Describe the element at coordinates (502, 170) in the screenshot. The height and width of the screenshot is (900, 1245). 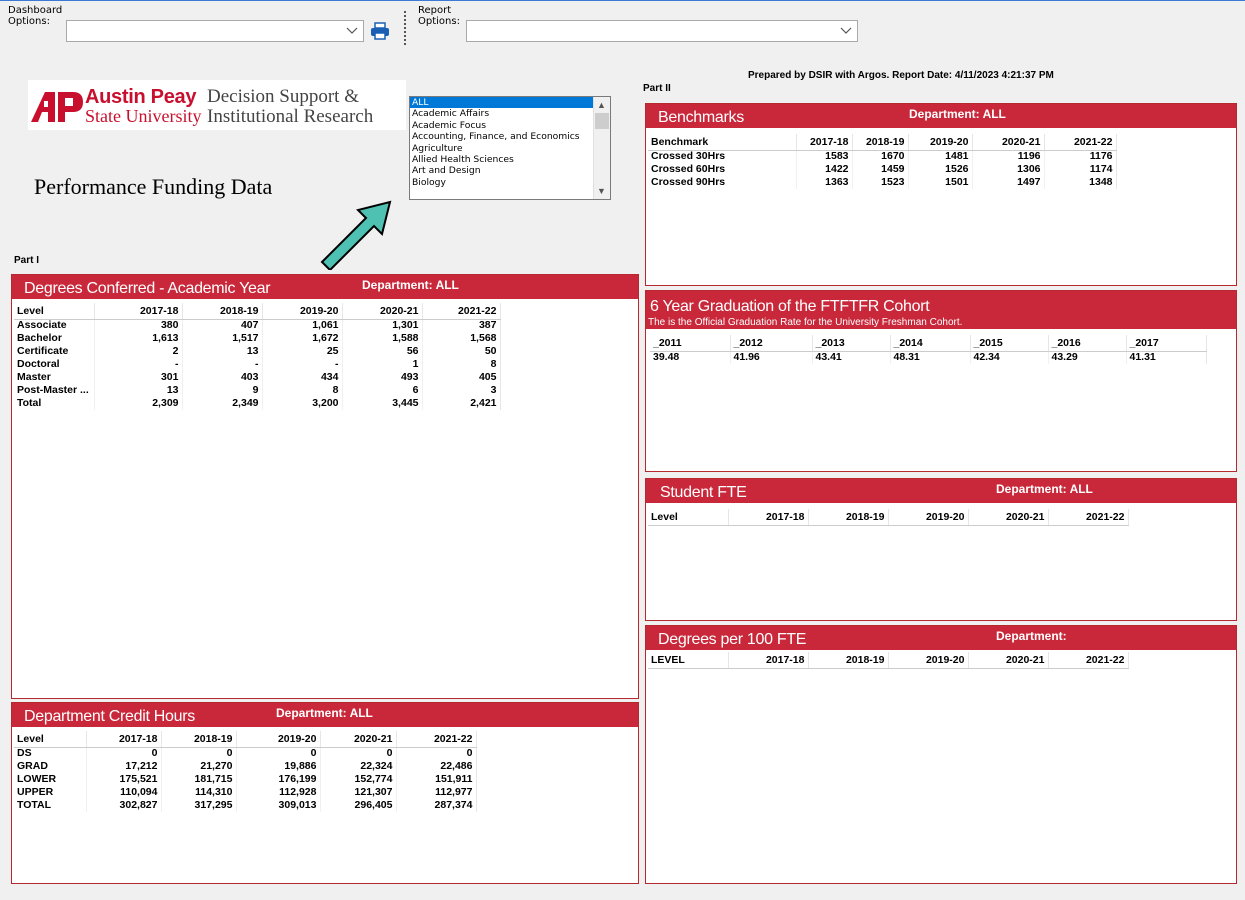
I see `list-item: Art and Design` at that location.